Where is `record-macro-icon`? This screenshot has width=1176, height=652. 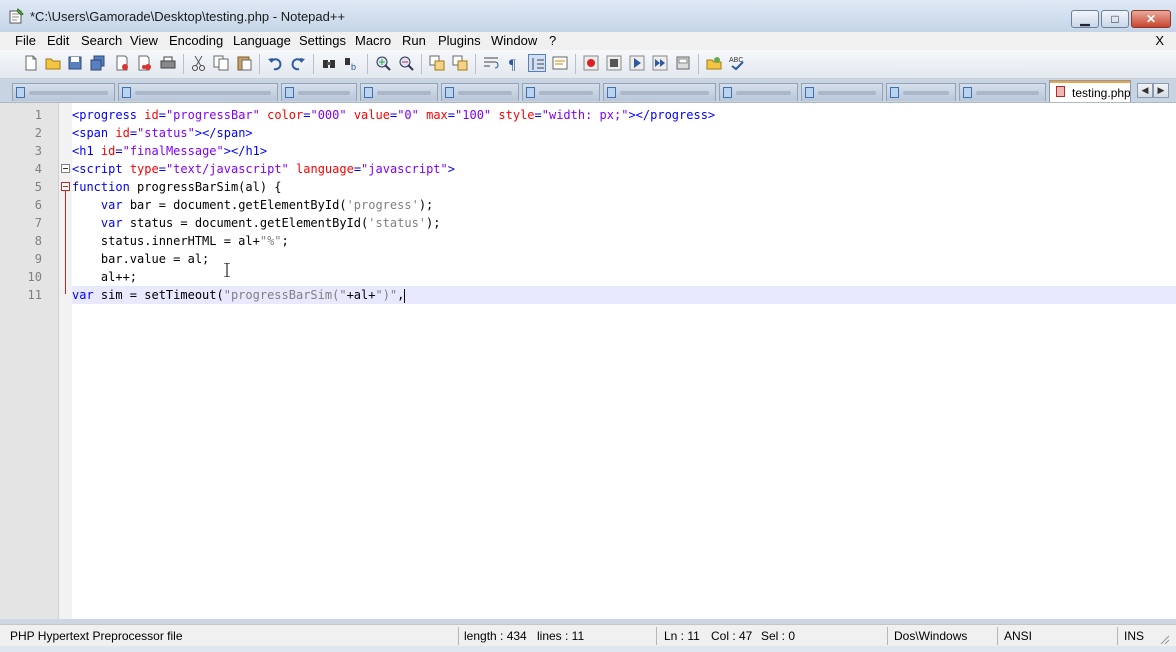 record-macro-icon is located at coordinates (591, 63).